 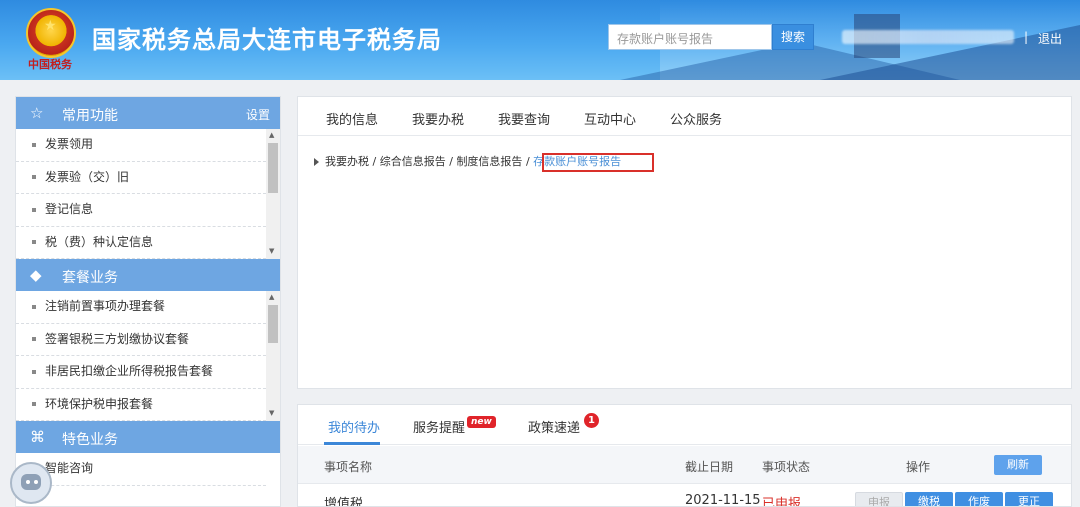 What do you see at coordinates (1029, 499) in the screenshot?
I see `correct-button: 更正` at bounding box center [1029, 499].